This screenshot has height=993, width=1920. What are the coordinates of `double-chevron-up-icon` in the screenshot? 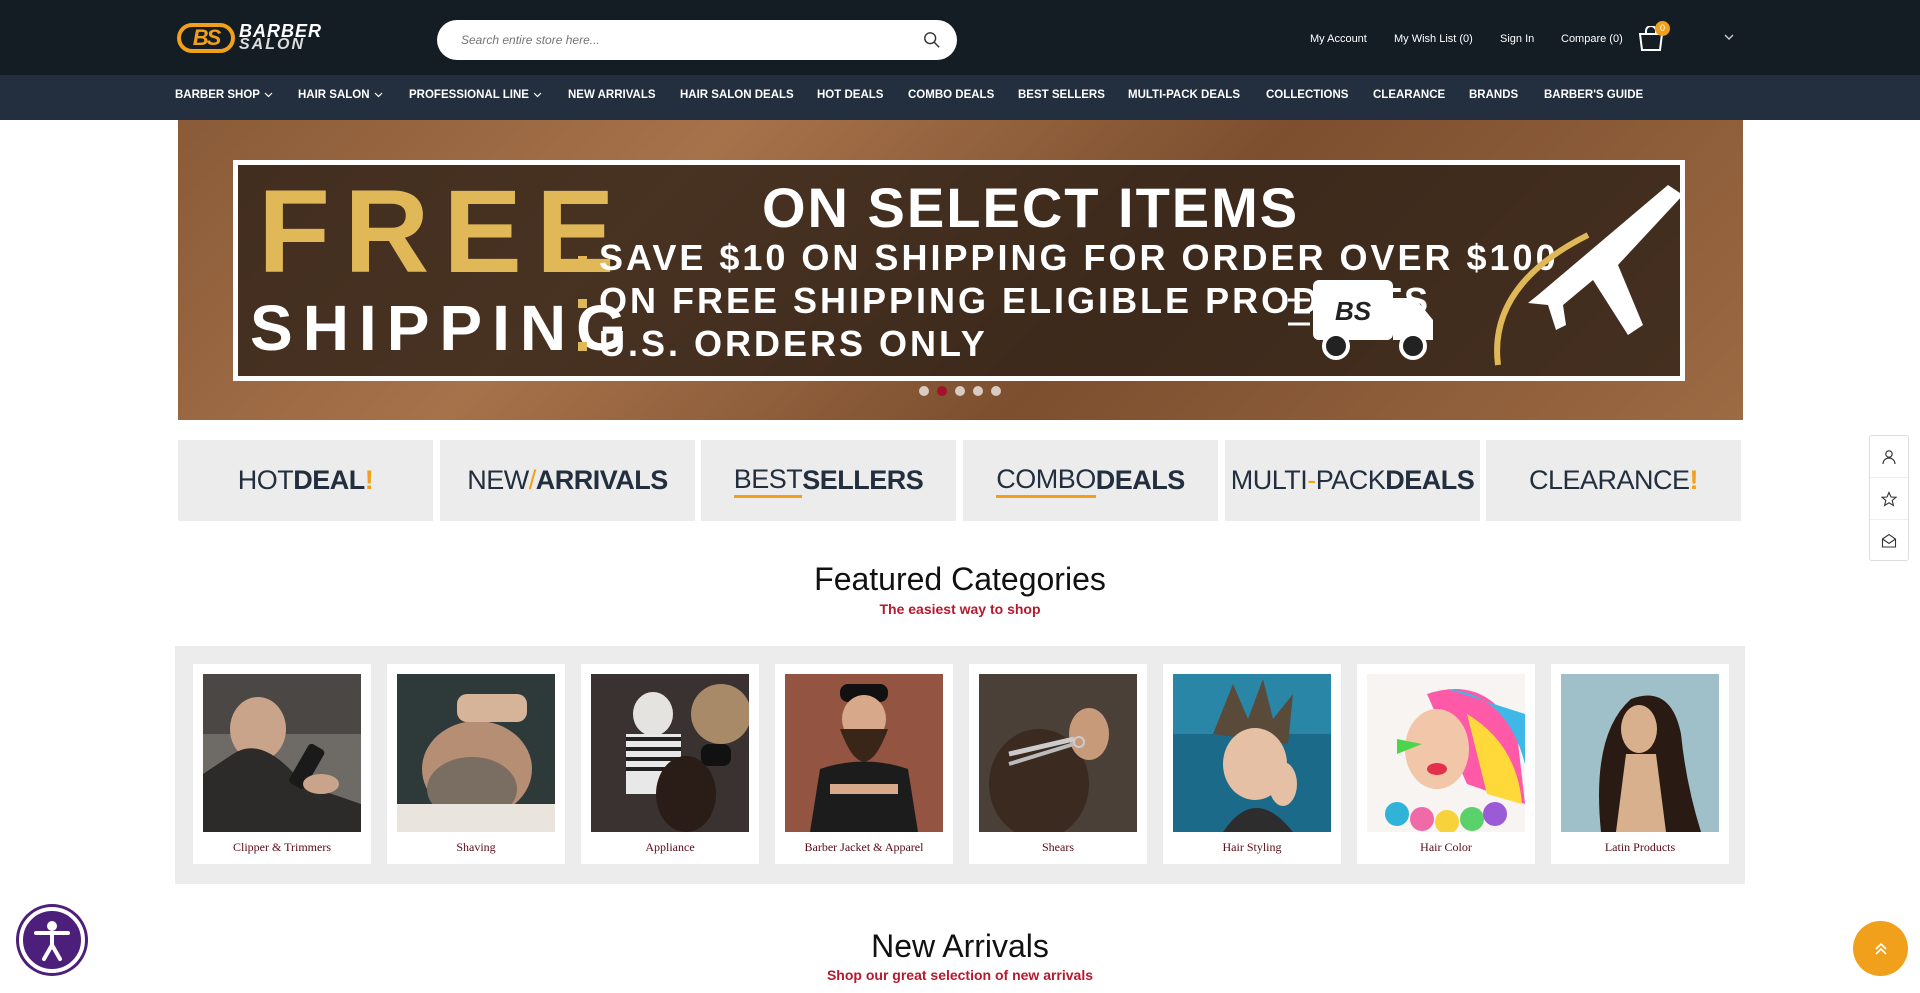 It's located at (1880, 948).